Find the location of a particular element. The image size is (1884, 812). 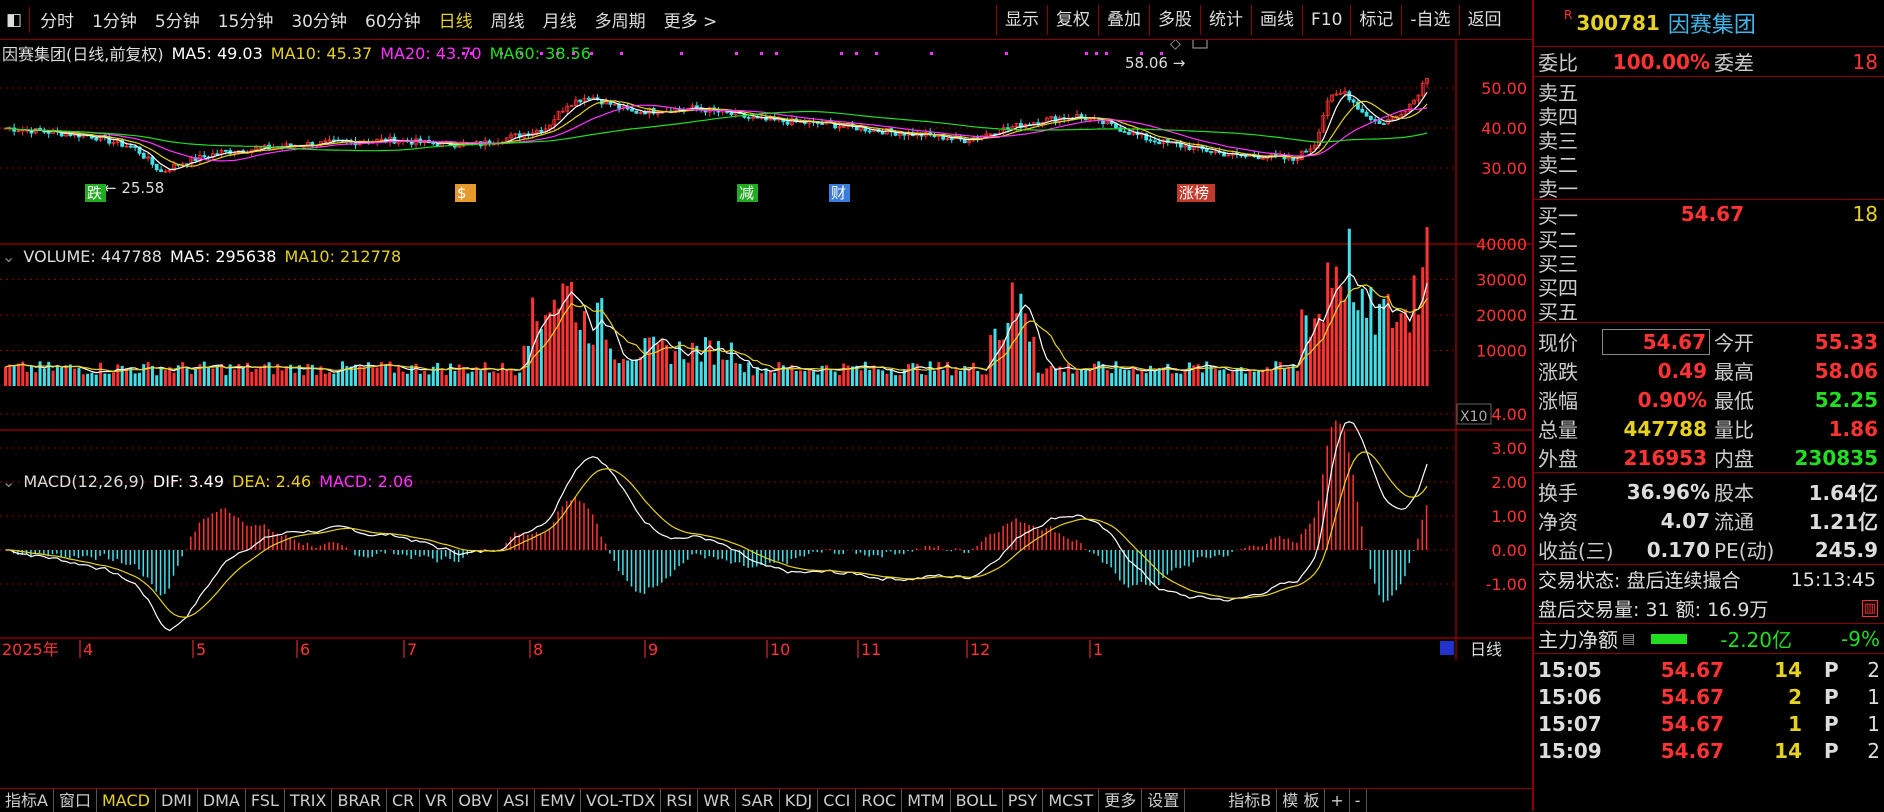

sells-row: 卖一 is located at coordinates (1709, 188).